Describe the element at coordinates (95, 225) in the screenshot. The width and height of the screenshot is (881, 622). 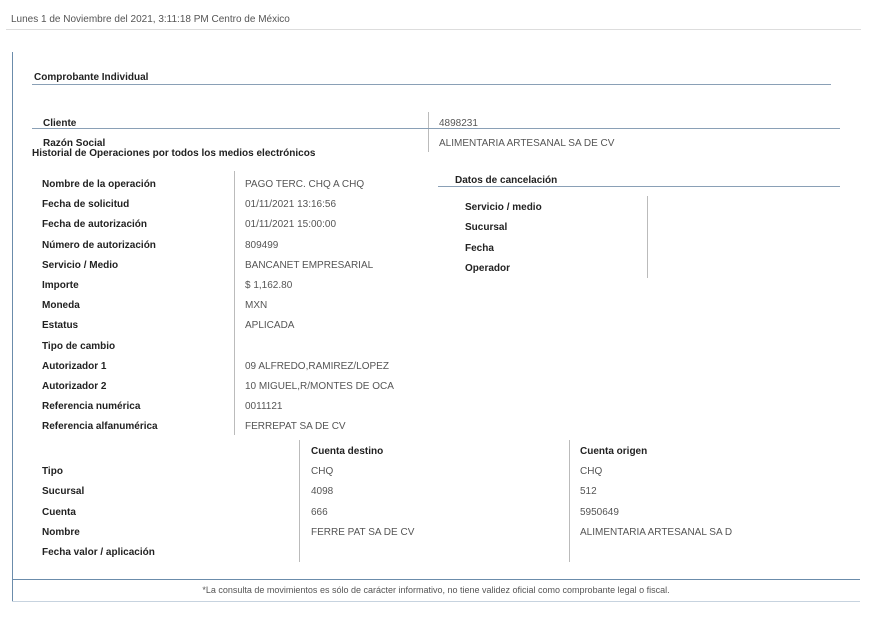
I see `operation-label: Fecha de autorización` at that location.